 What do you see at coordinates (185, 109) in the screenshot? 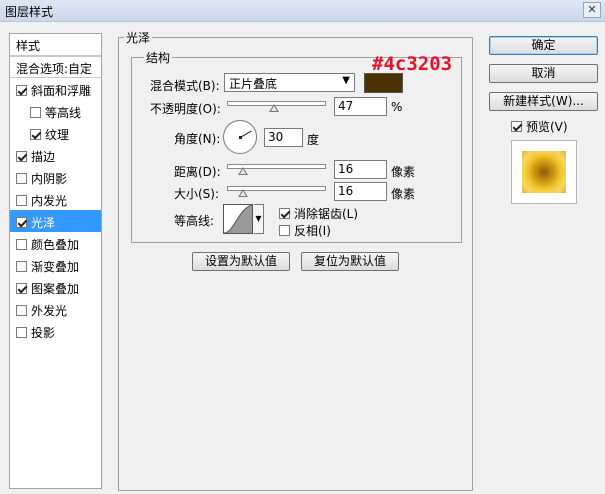
I see `opacity-label: 不透明度(O):` at bounding box center [185, 109].